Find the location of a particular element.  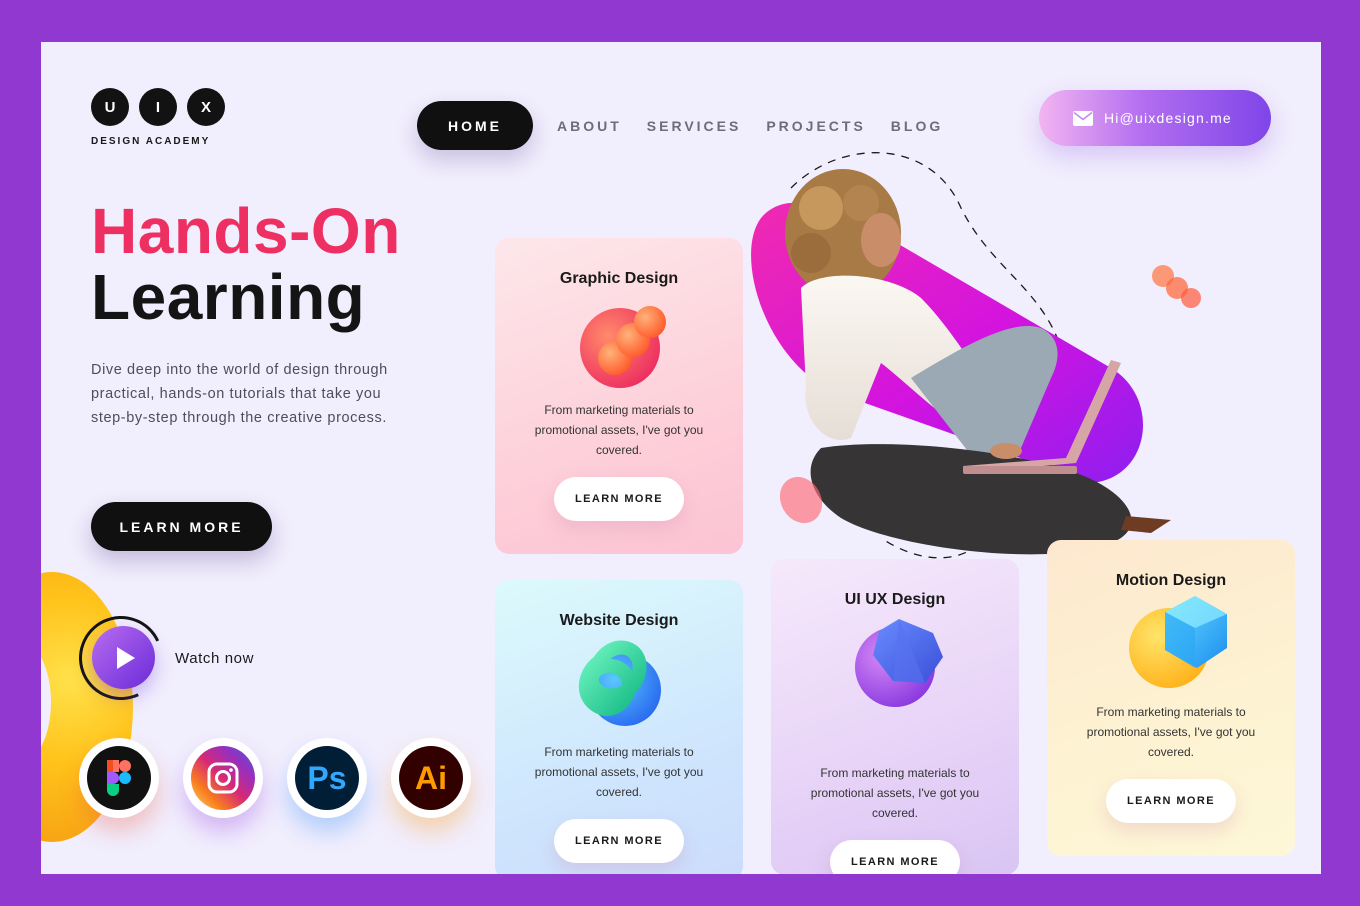

email-button: Hi@uixdesign.me is located at coordinates (1155, 118).